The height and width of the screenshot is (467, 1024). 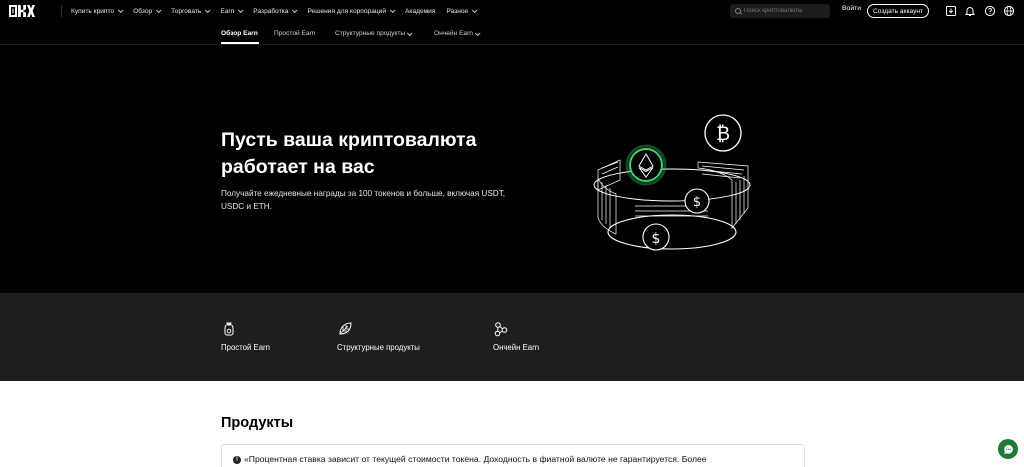 I want to click on search-icon, so click(x=738, y=11).